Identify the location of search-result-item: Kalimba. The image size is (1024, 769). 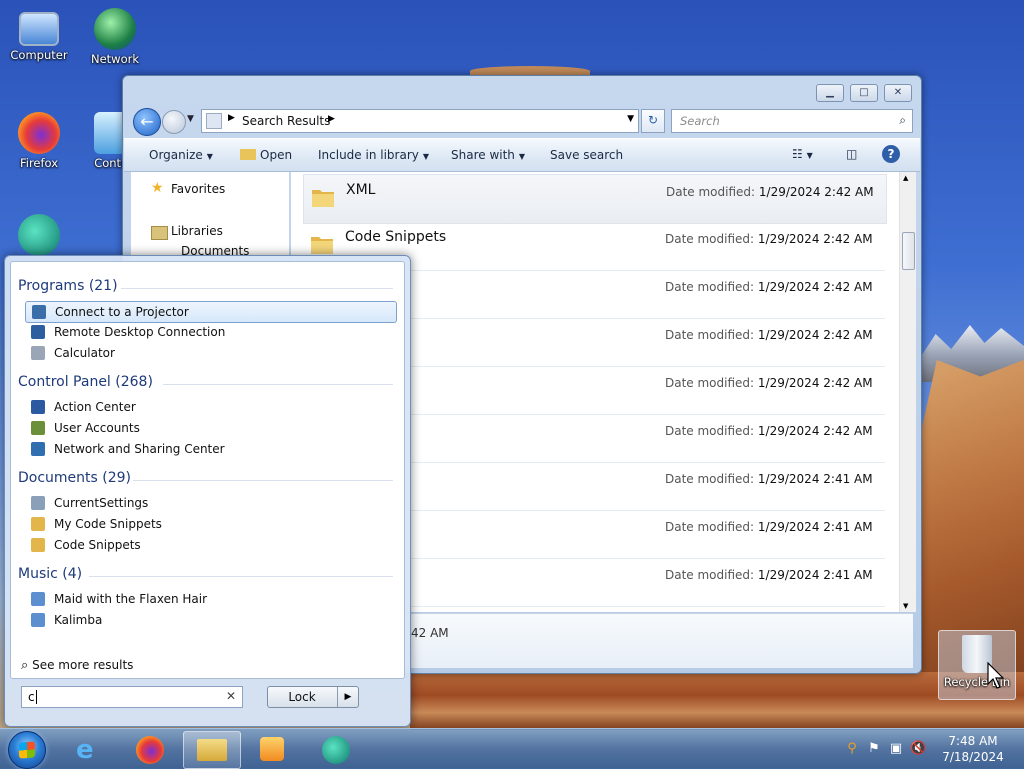
(210, 620).